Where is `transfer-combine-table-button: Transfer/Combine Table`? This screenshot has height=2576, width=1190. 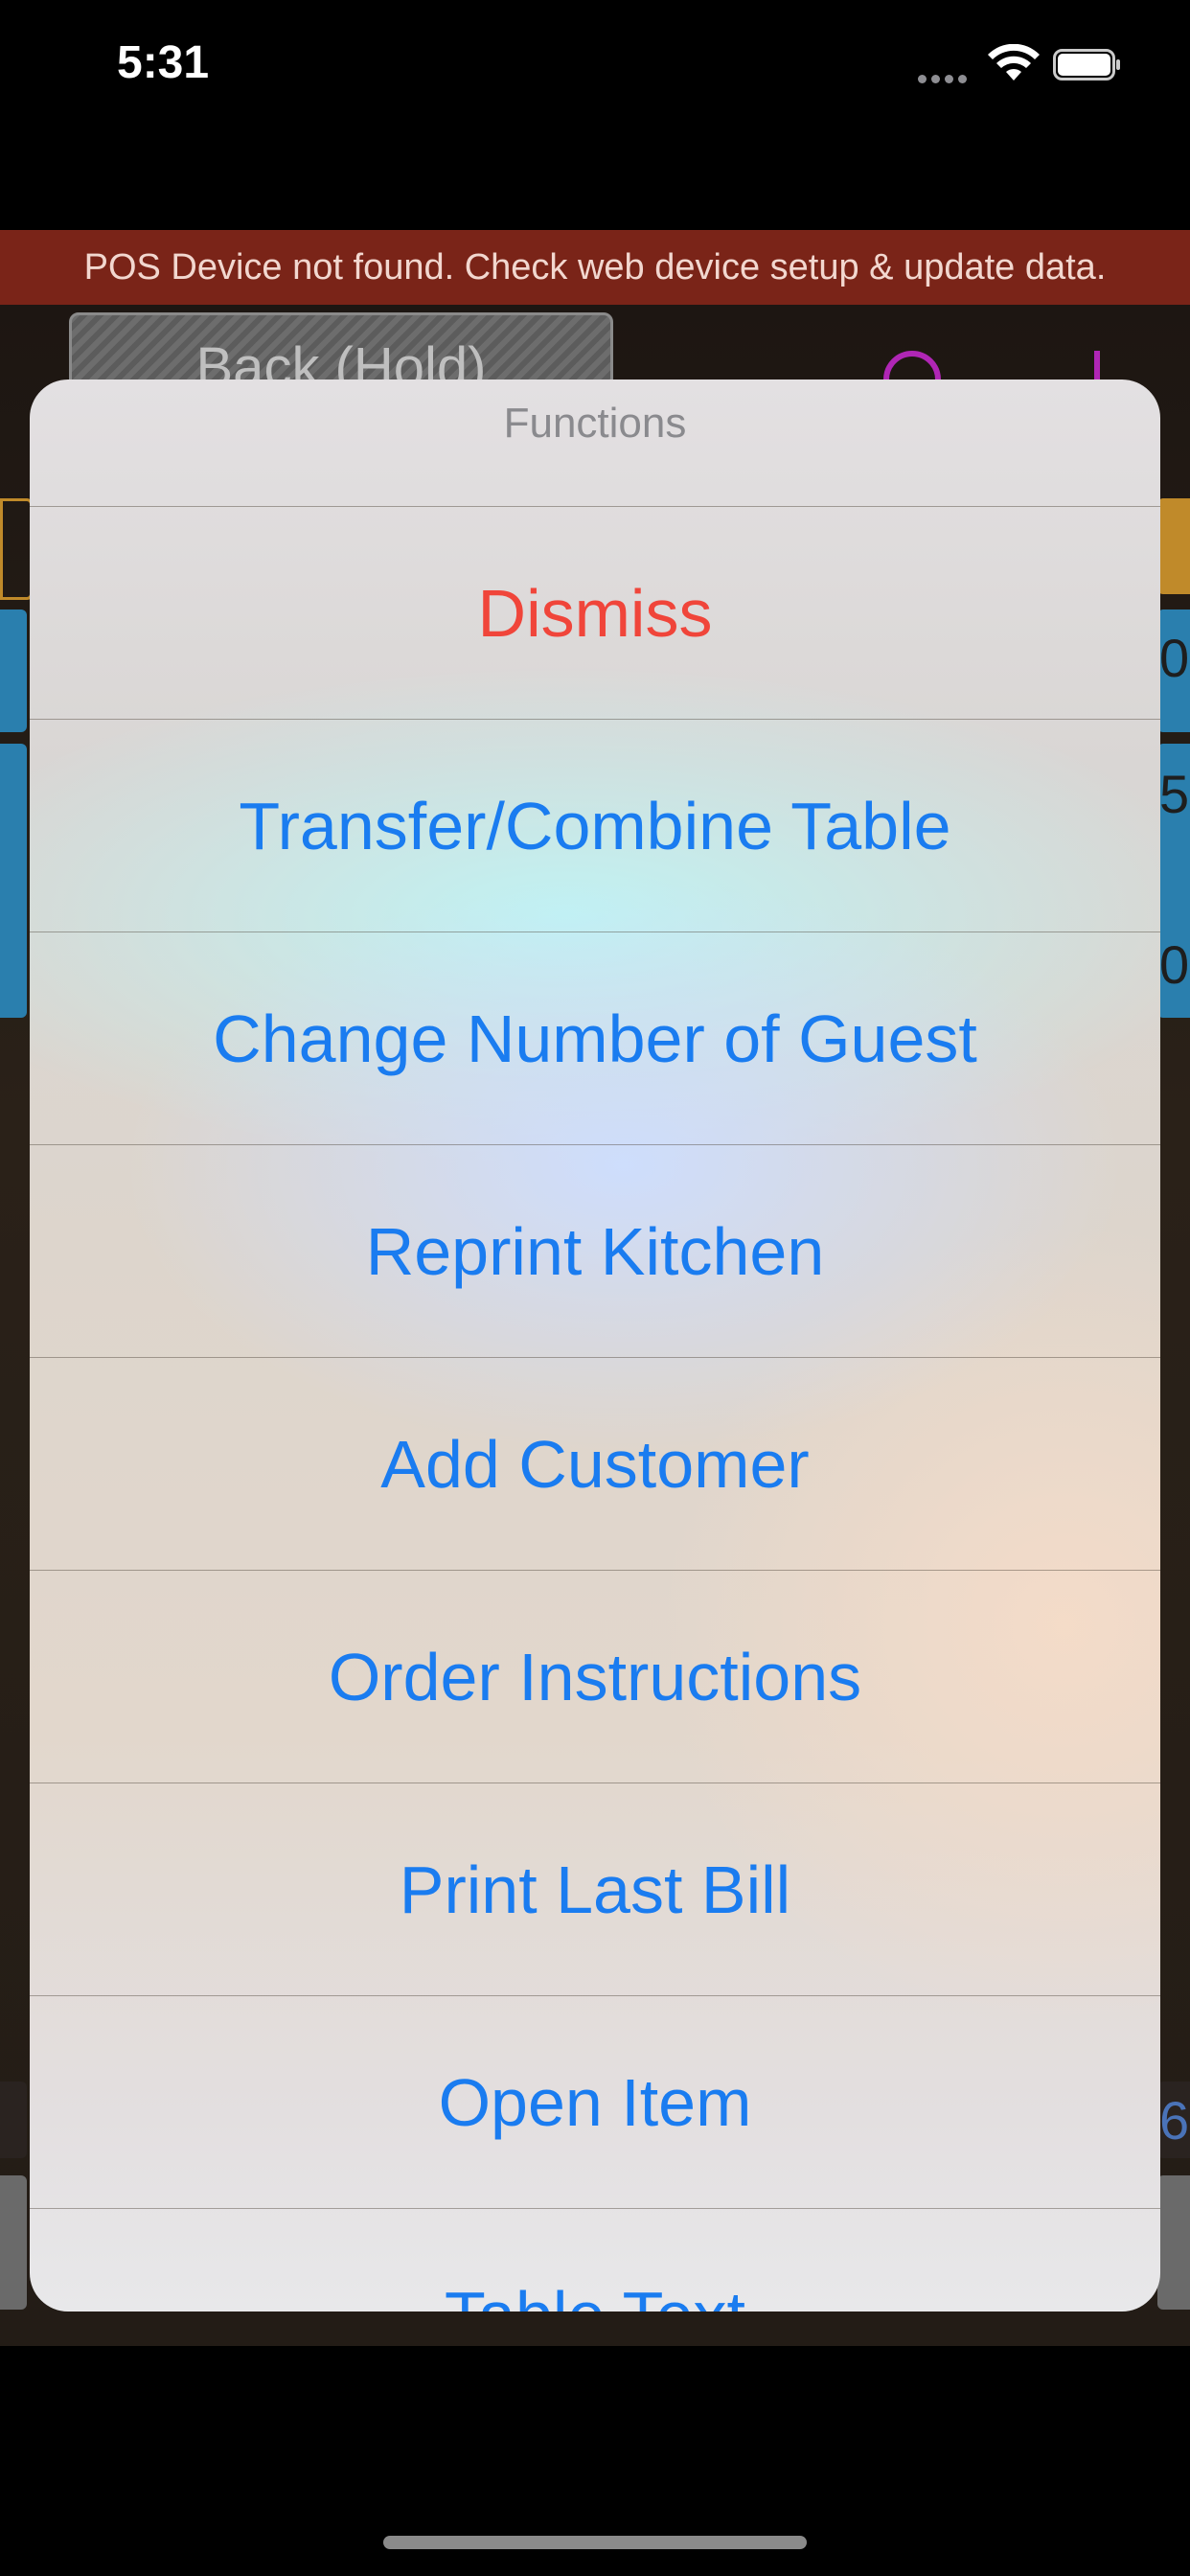
transfer-combine-table-button: Transfer/Combine Table is located at coordinates (595, 825).